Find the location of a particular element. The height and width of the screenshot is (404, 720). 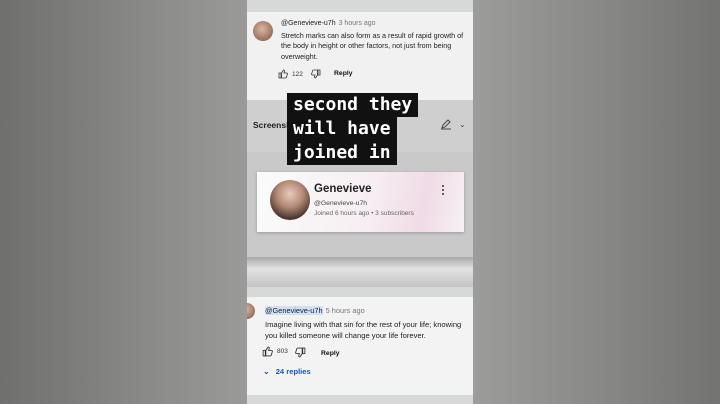

screen-glare is located at coordinates (360, 272).